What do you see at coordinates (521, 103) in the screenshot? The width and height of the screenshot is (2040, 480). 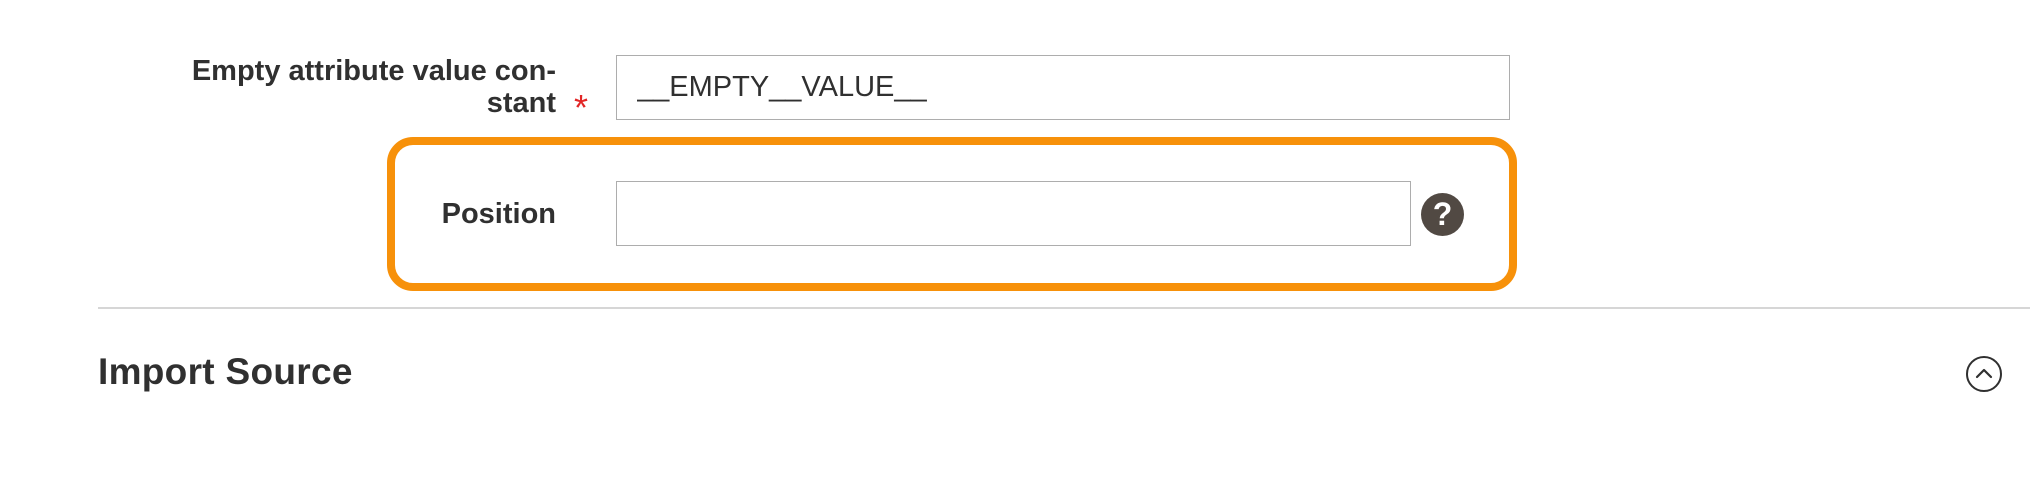 I see `empty-attribute-label-line2: stant` at bounding box center [521, 103].